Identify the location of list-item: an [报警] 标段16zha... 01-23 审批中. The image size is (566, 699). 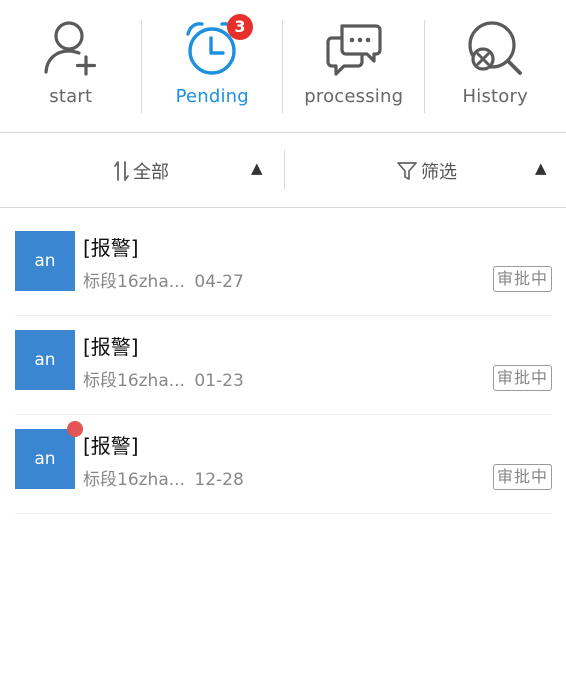
(283, 365).